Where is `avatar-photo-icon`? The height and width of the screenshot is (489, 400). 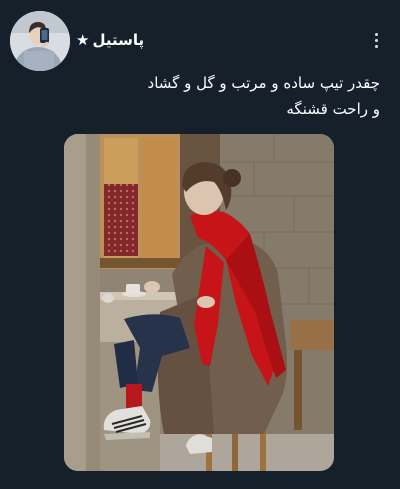
avatar-photo-icon is located at coordinates (40, 41).